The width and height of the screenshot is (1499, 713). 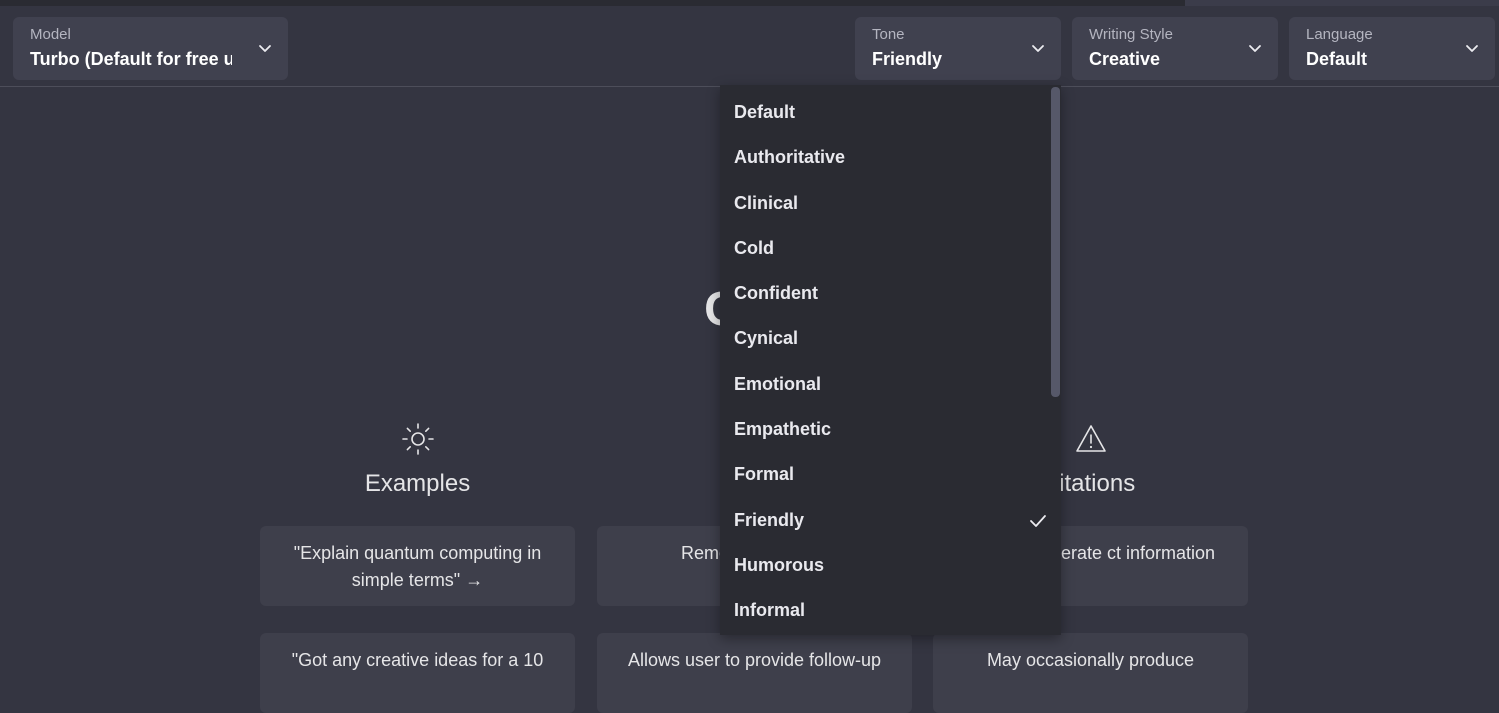 What do you see at coordinates (1131, 34) in the screenshot?
I see `writing-style-select-label: Writing Style` at bounding box center [1131, 34].